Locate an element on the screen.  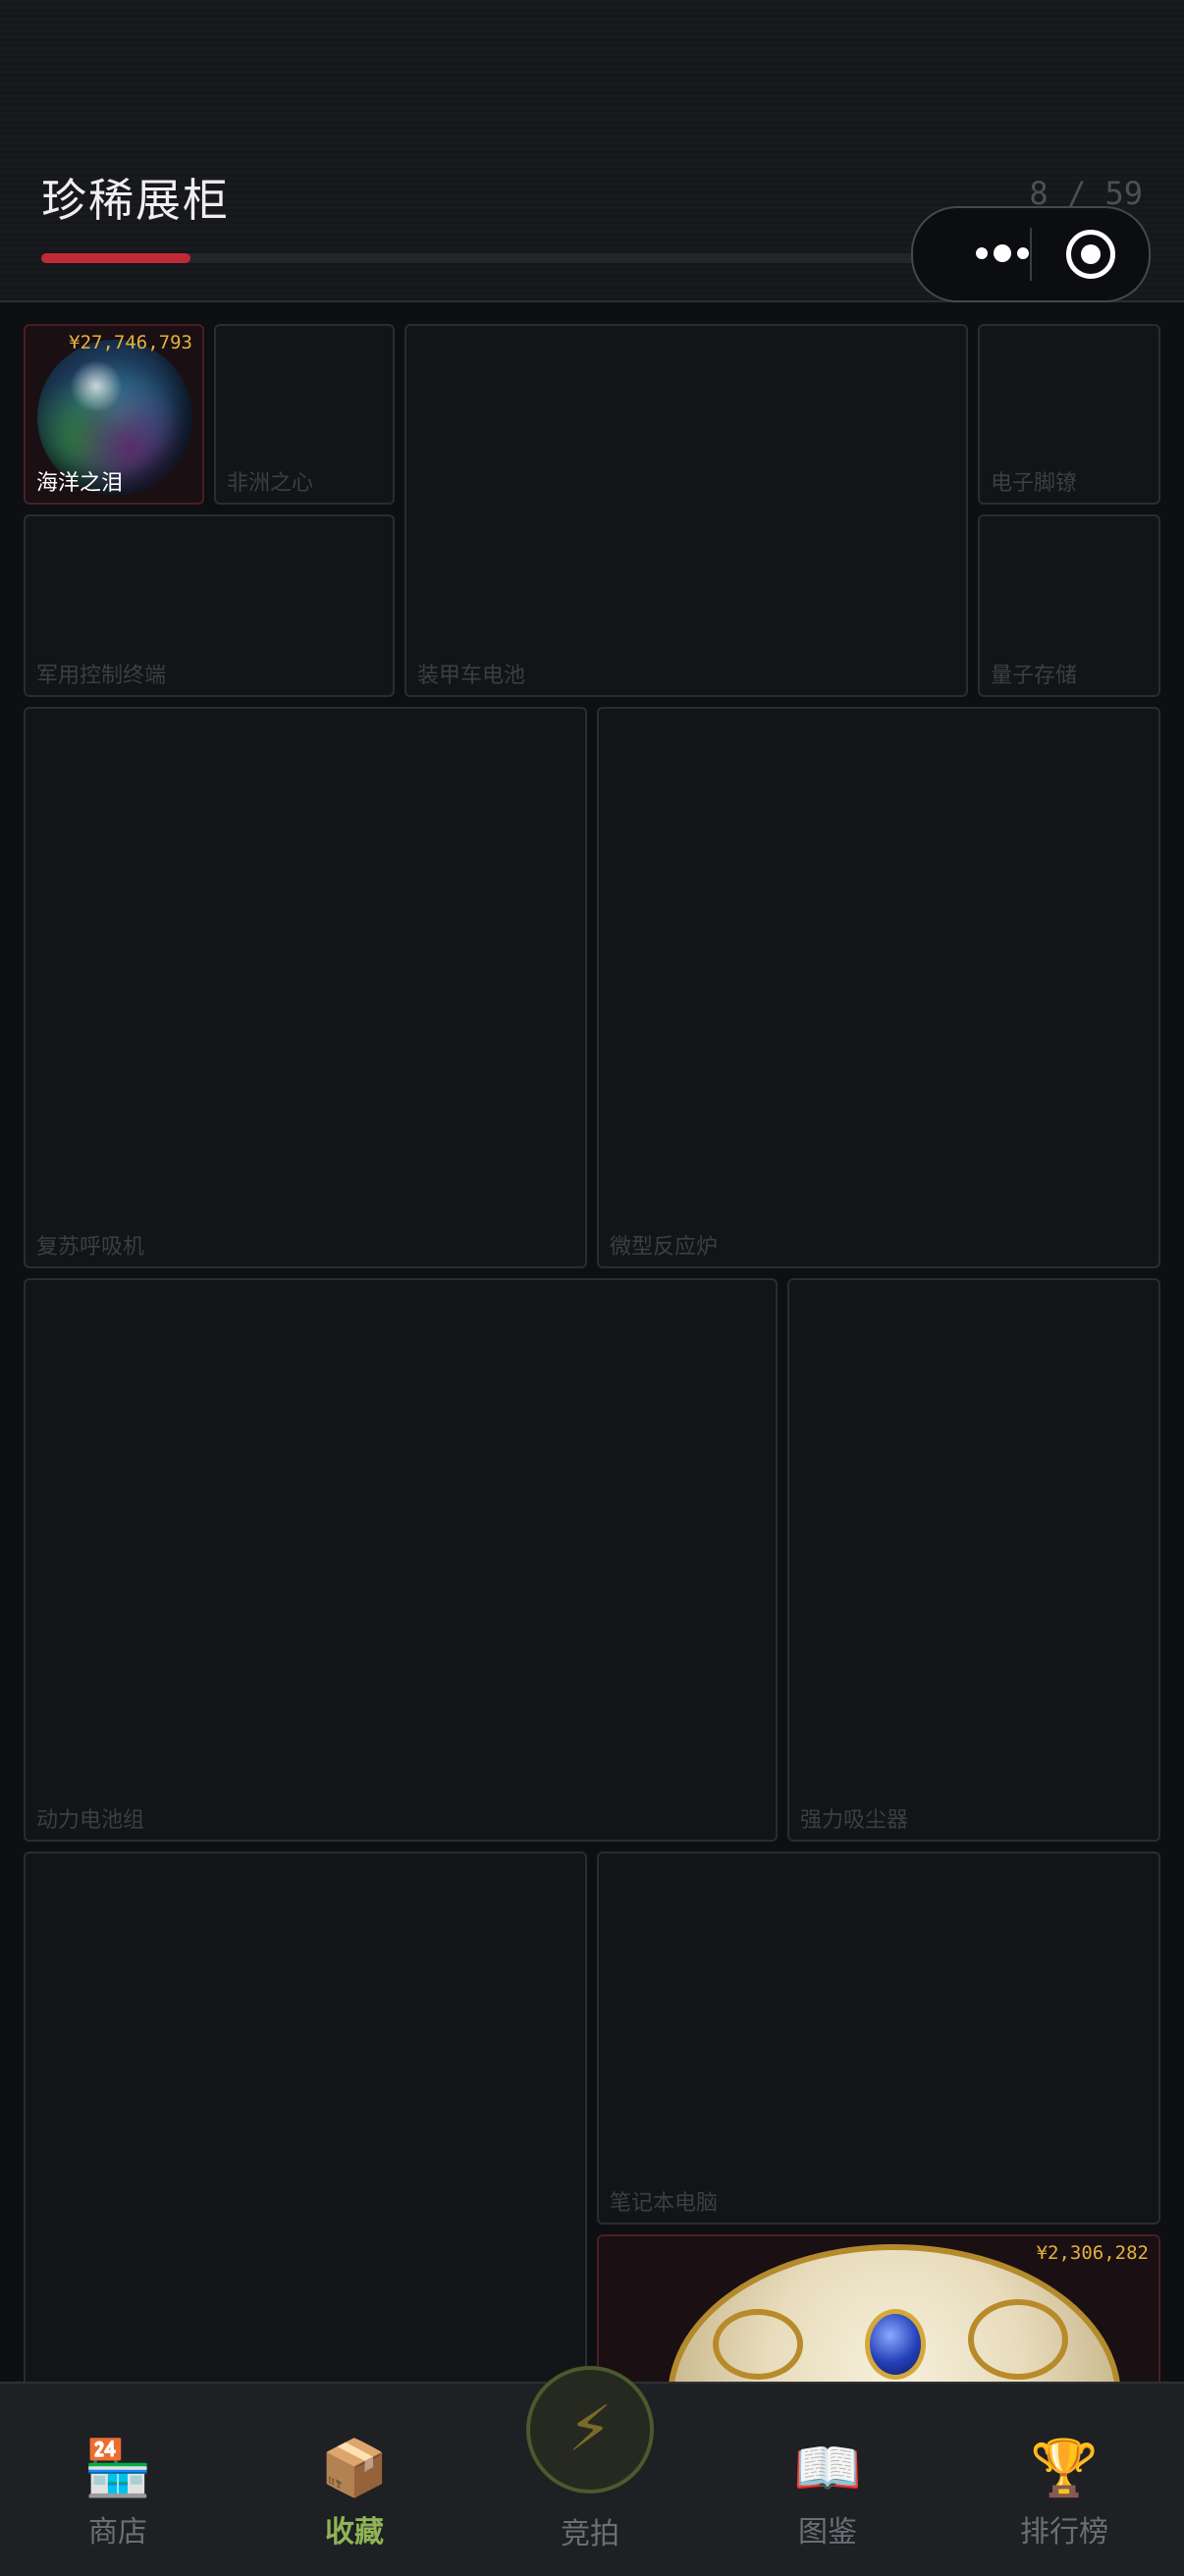
mini-program-capsule is located at coordinates (1031, 254).